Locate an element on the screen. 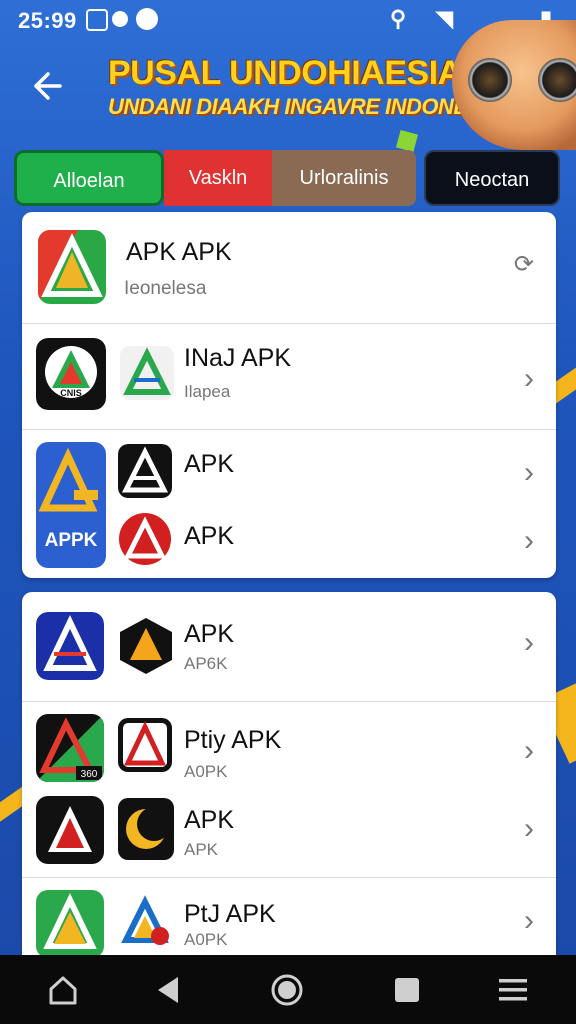 This screenshot has height=1024, width=576. tab-4: Neoctan is located at coordinates (492, 178).